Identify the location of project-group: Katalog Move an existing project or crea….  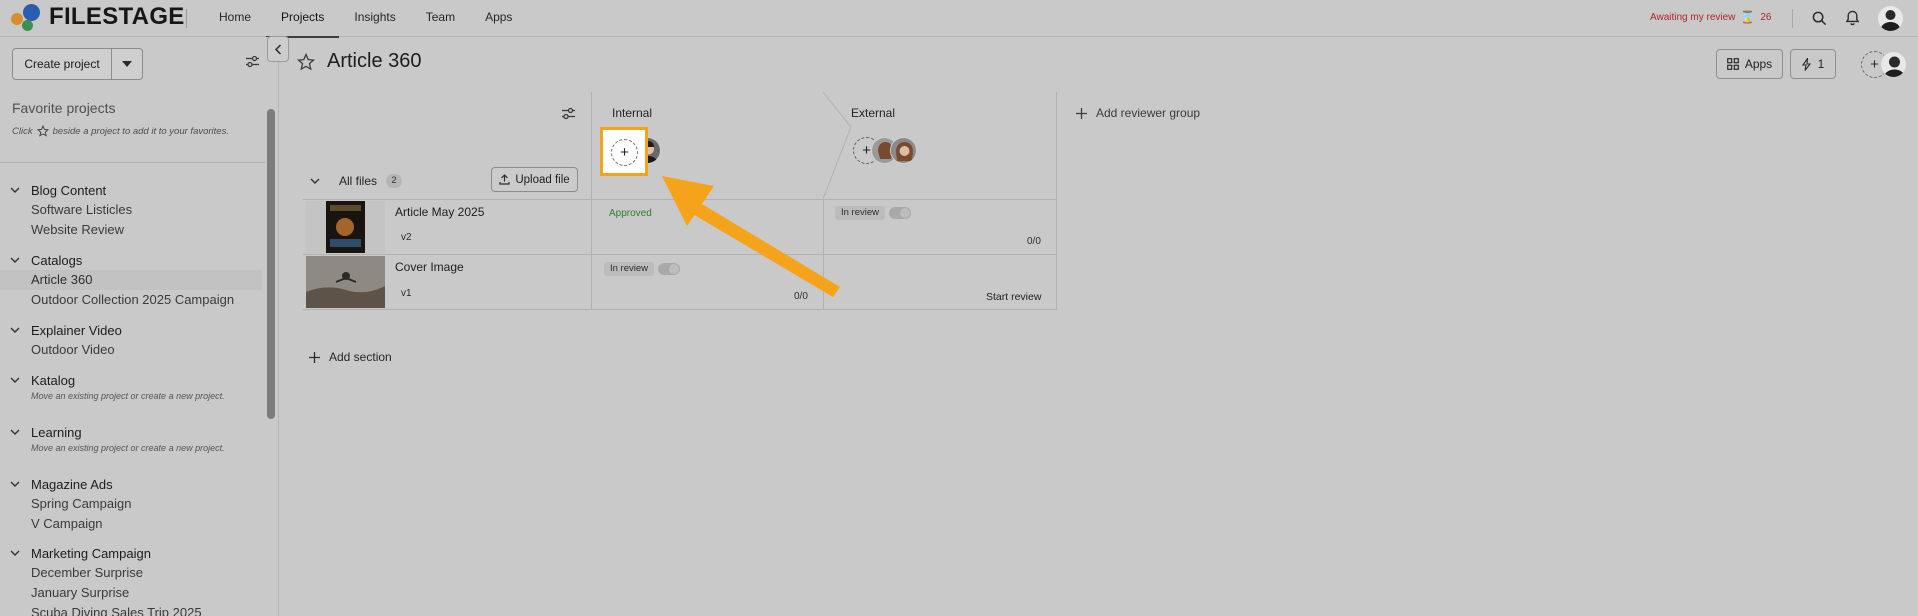
(131, 387).